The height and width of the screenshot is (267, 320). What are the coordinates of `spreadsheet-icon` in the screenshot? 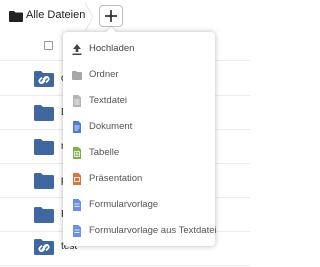 It's located at (77, 153).